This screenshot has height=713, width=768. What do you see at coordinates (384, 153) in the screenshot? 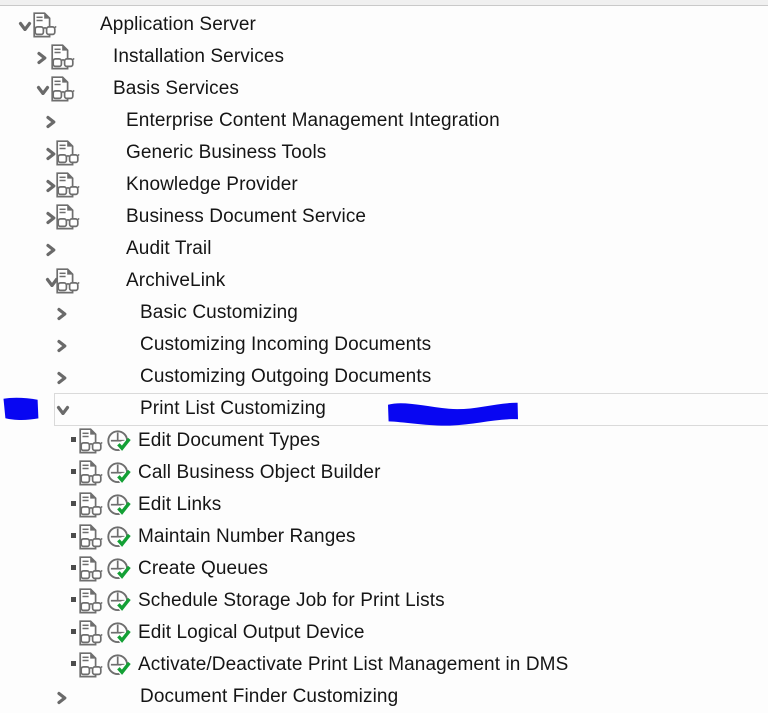
I see `tree-node-generic-business-tools: Generic Business Tools` at bounding box center [384, 153].